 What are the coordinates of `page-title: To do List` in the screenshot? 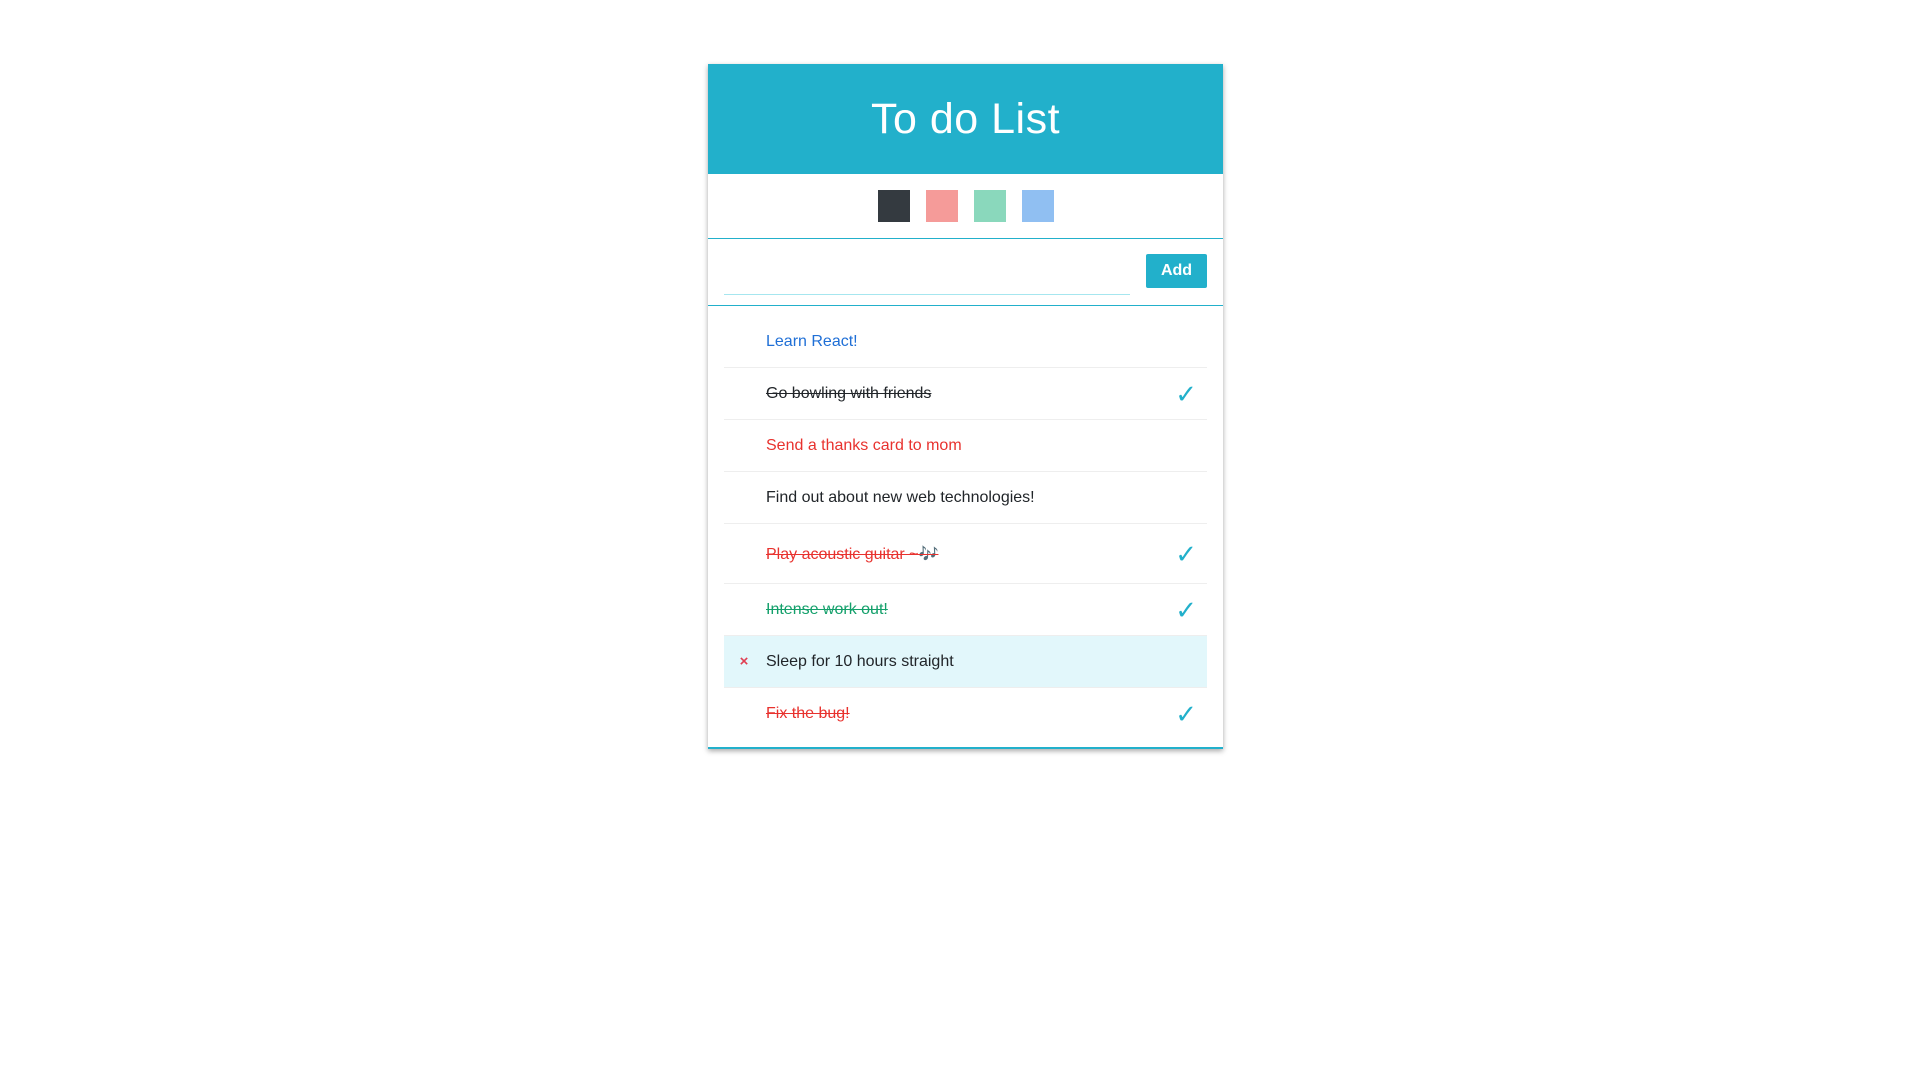 It's located at (965, 118).